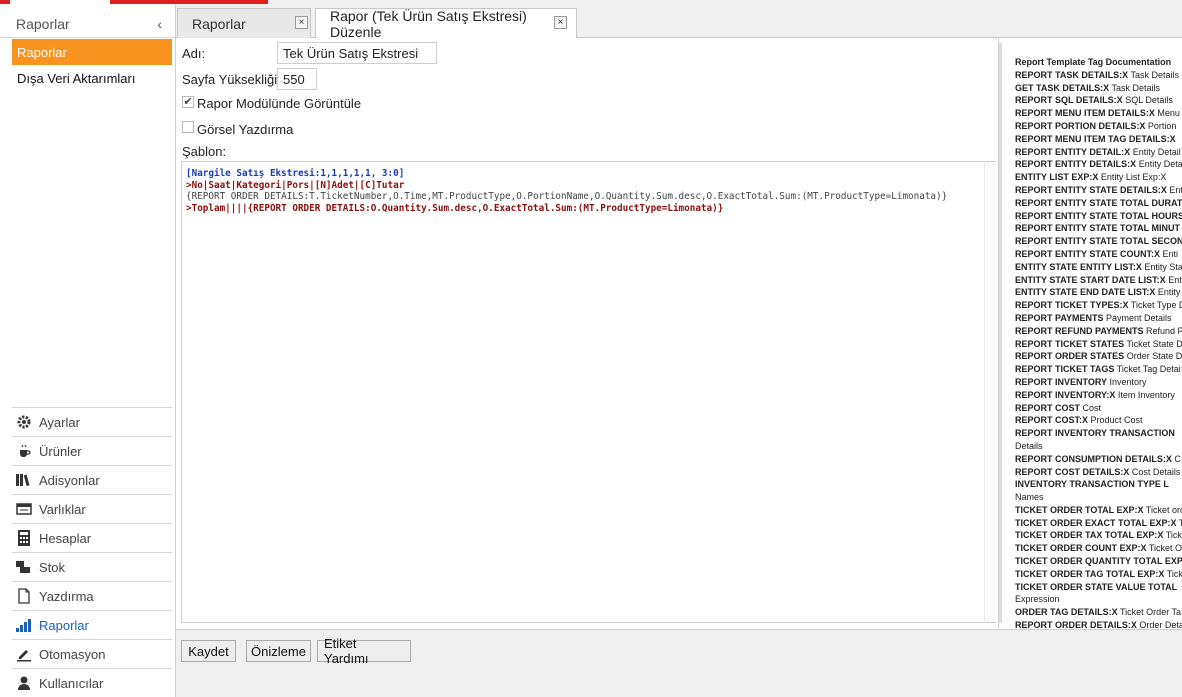 The width and height of the screenshot is (1182, 697). What do you see at coordinates (1029, 497) in the screenshot?
I see `doc-description: Names` at bounding box center [1029, 497].